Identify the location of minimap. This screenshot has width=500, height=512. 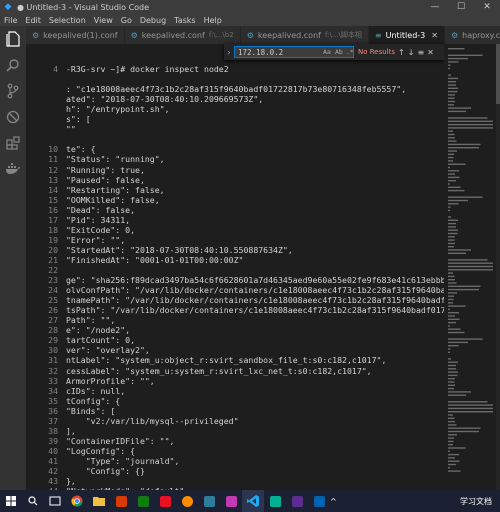
(470, 267).